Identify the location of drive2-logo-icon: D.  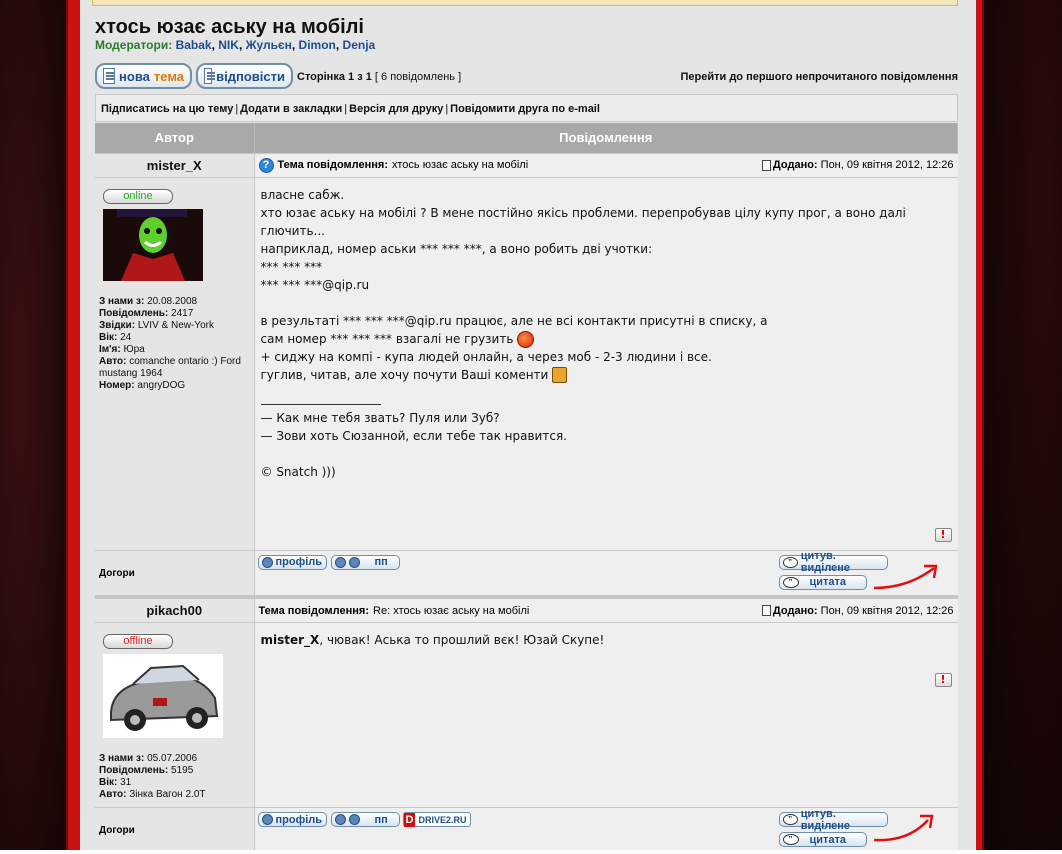
(409, 819).